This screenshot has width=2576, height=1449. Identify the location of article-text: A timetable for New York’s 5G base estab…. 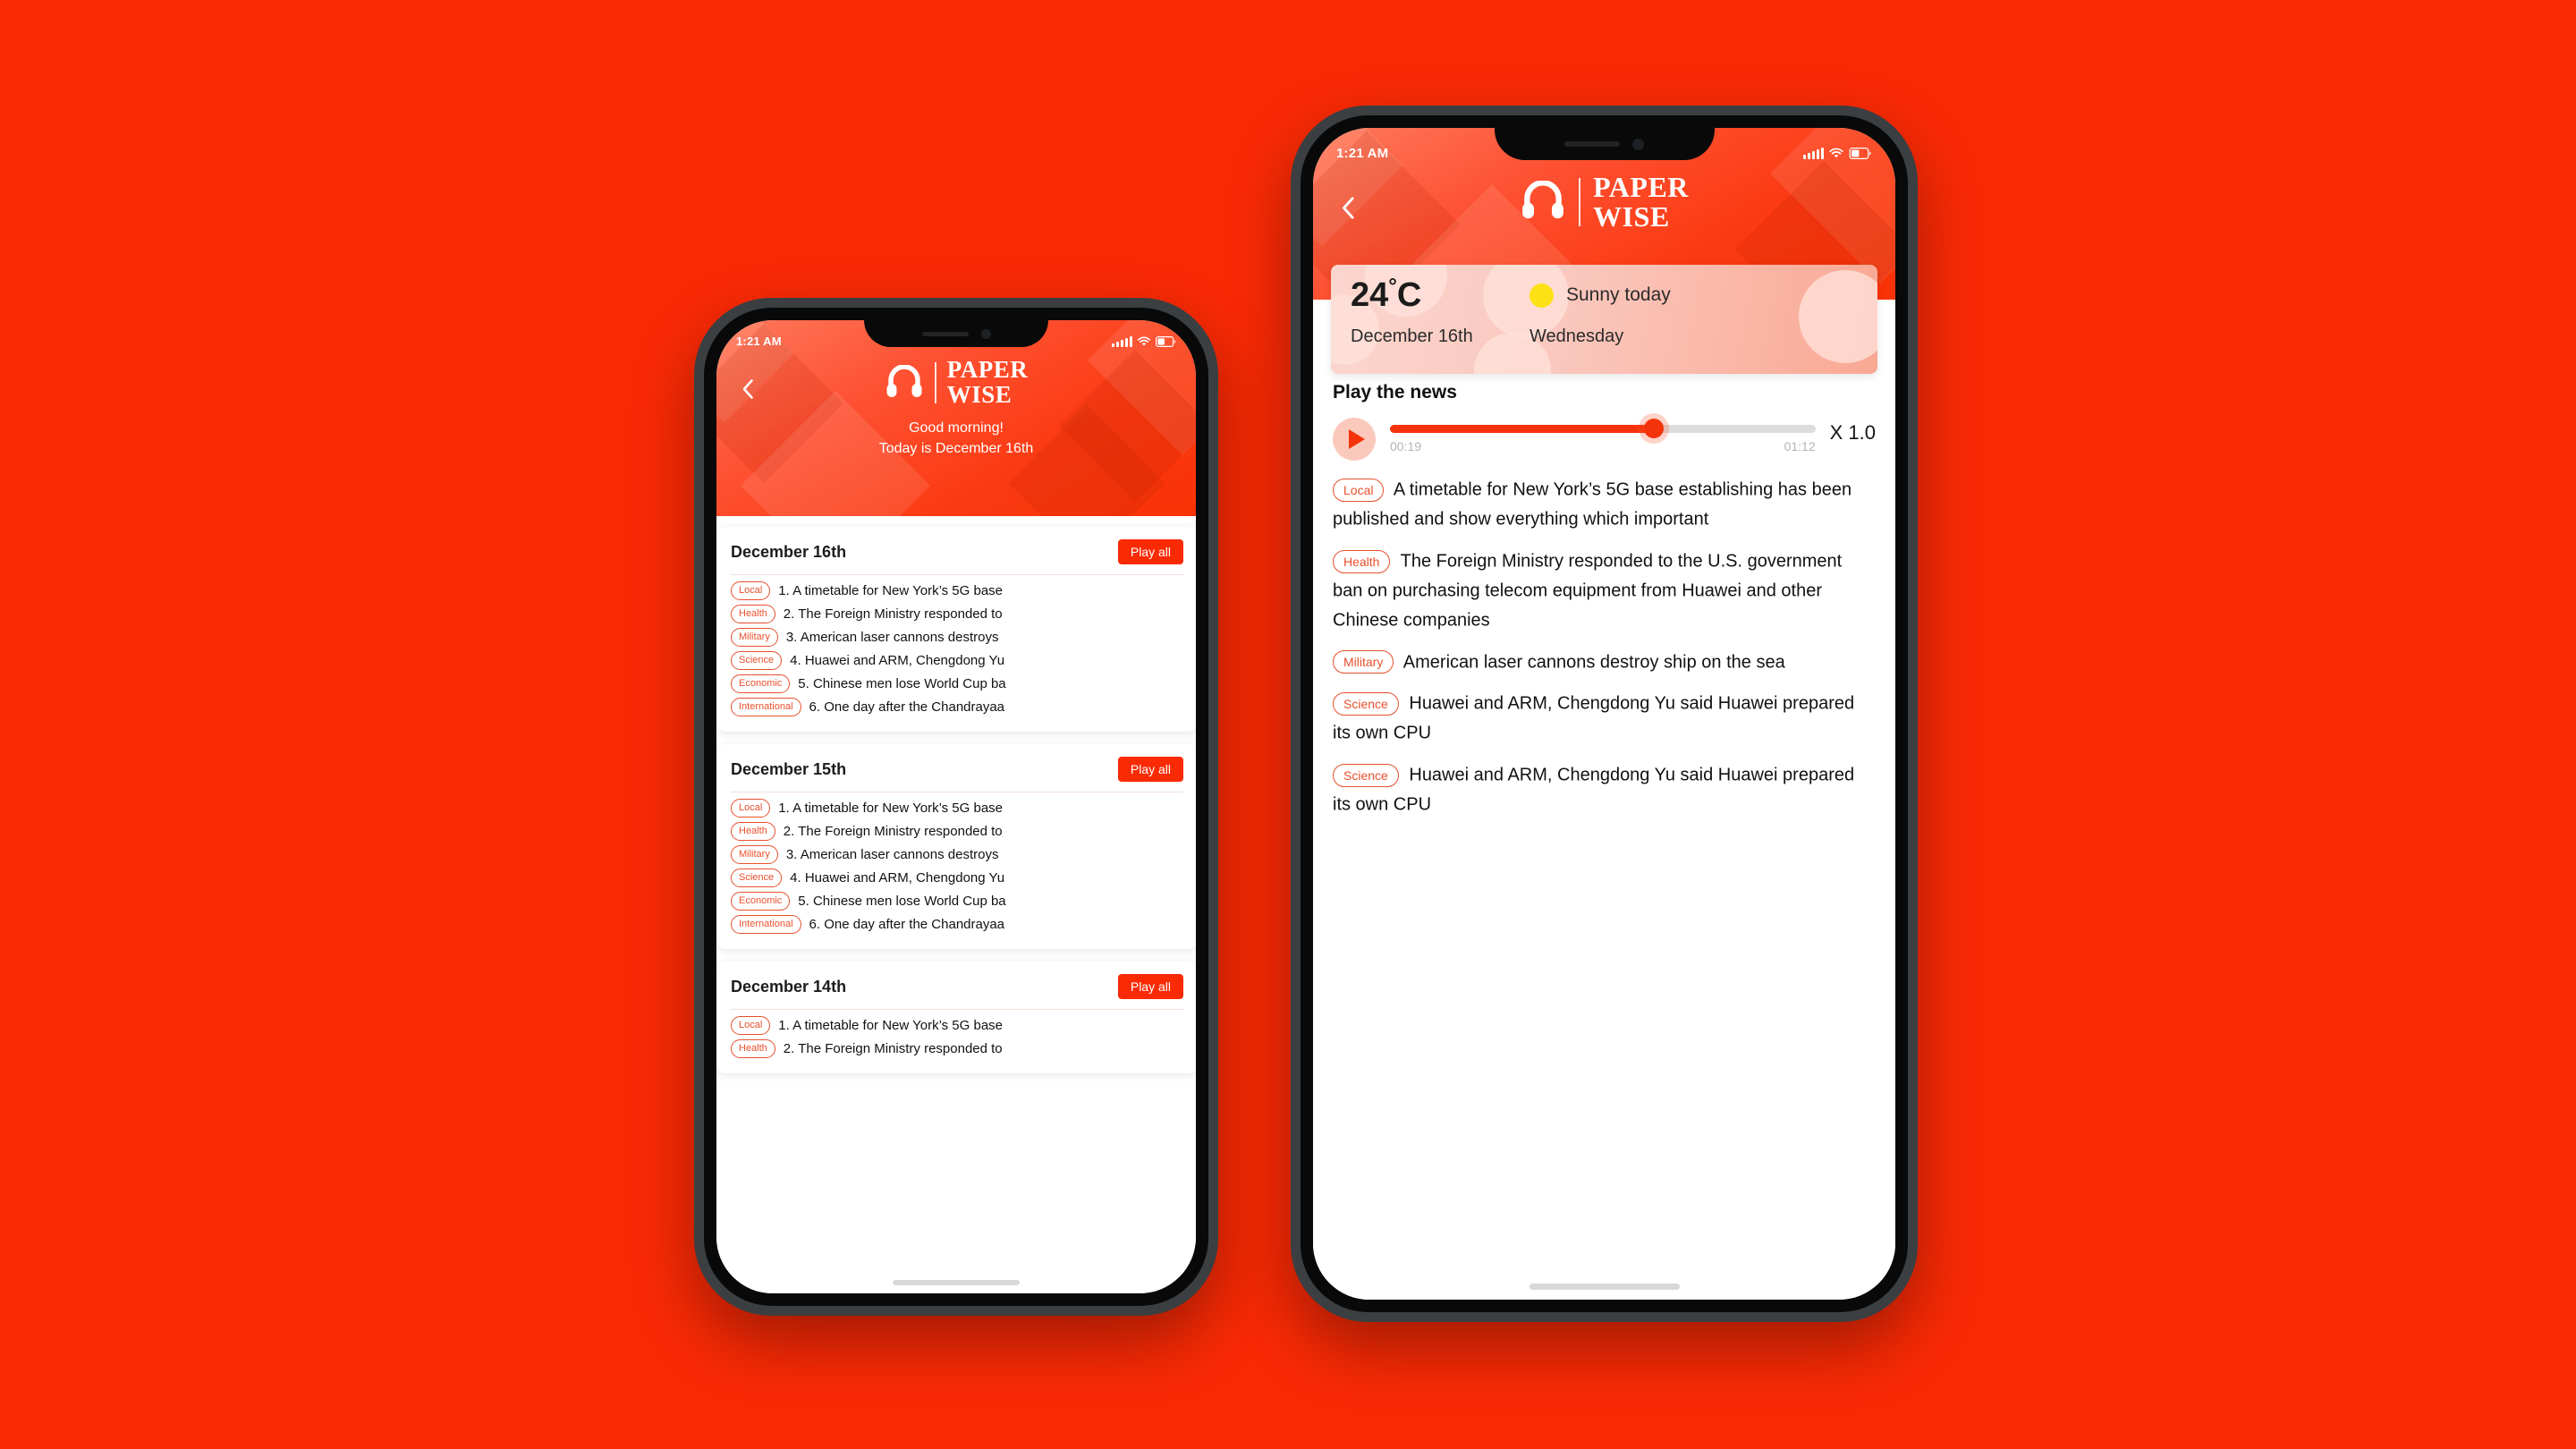
(1592, 504).